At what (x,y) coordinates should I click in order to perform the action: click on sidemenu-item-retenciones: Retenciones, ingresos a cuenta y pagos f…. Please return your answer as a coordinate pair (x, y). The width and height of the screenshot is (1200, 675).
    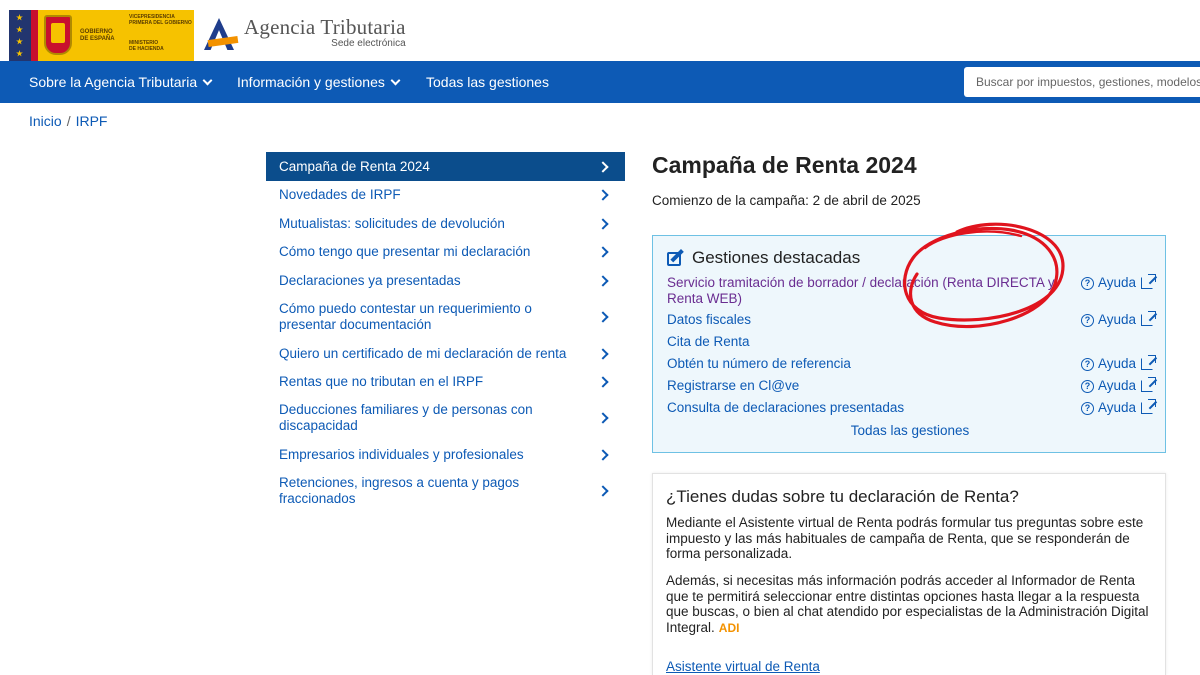
    Looking at the image, I should click on (445, 491).